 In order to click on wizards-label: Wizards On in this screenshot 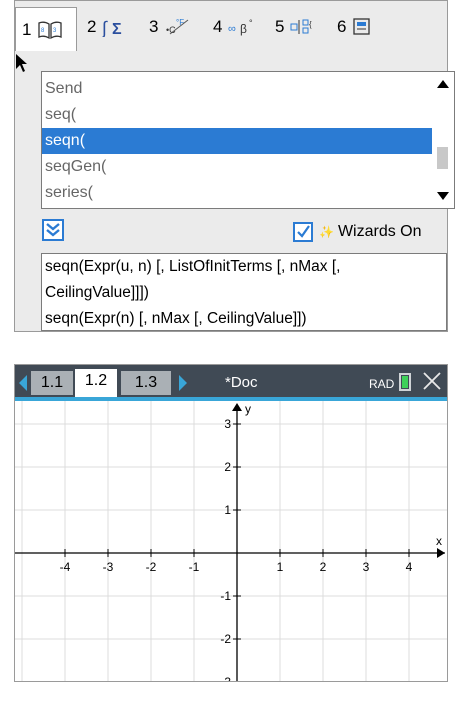, I will do `click(379, 231)`.